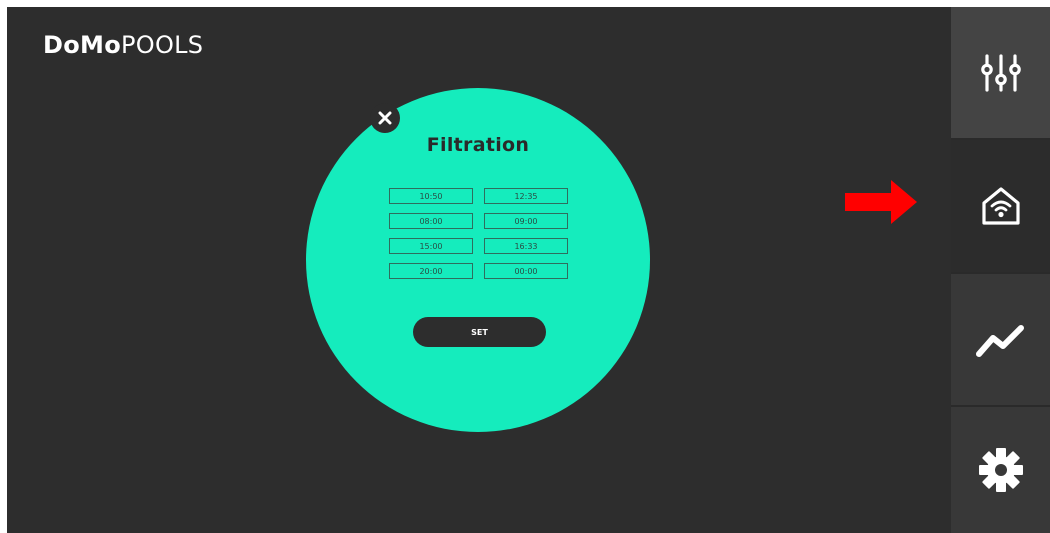 The image size is (1050, 533). I want to click on end-time-field-2: 09:00, so click(526, 221).